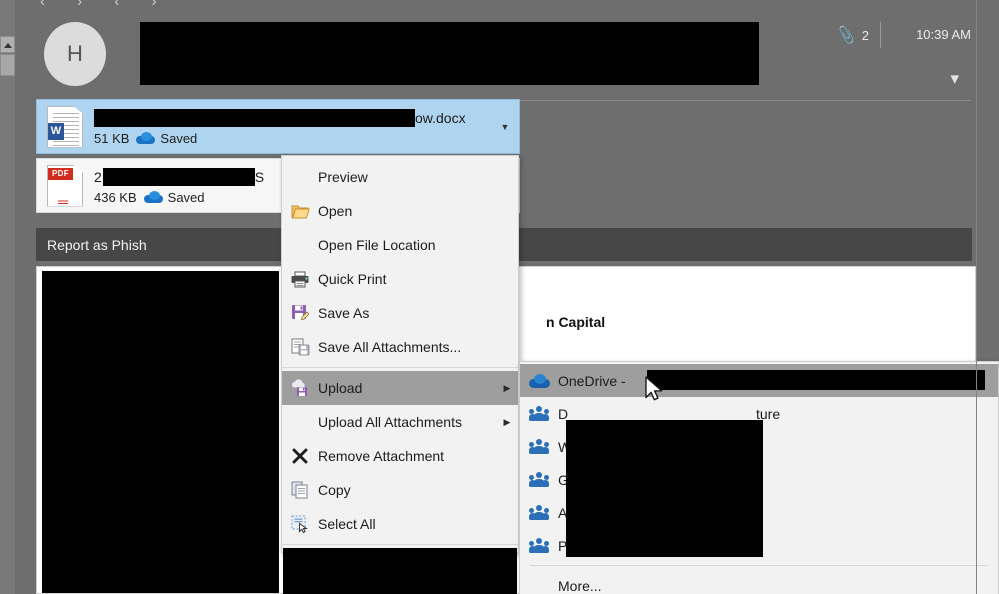  I want to click on menu-item-label: Upload, so click(340, 388).